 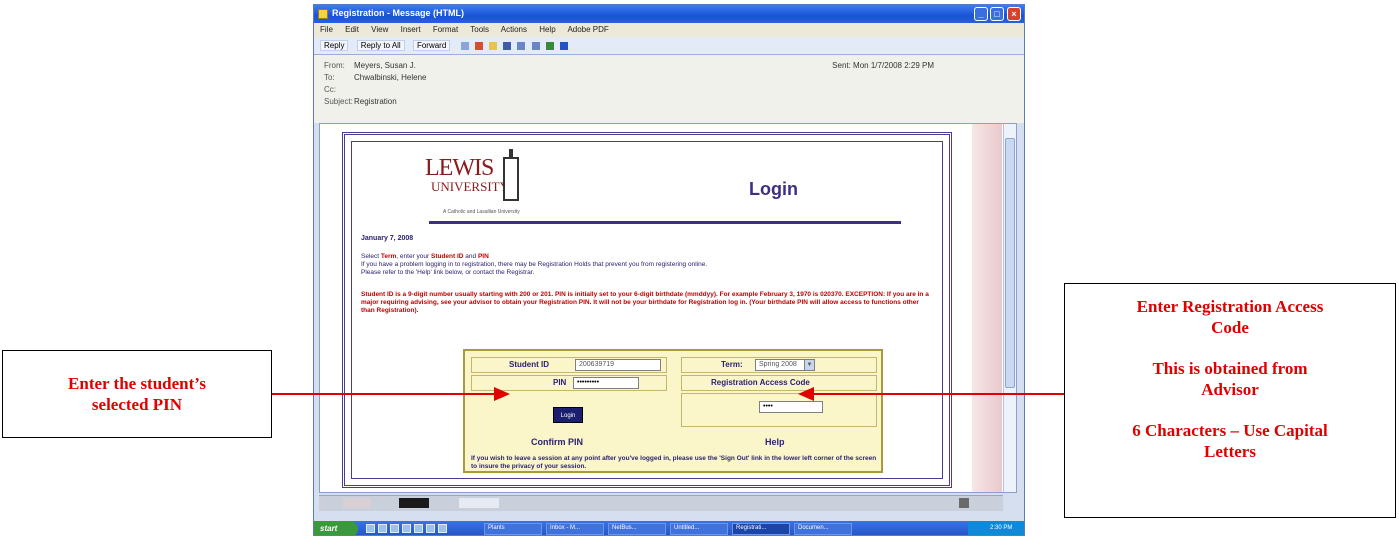 I want to click on instr-pin: PIN, so click(x=483, y=256).